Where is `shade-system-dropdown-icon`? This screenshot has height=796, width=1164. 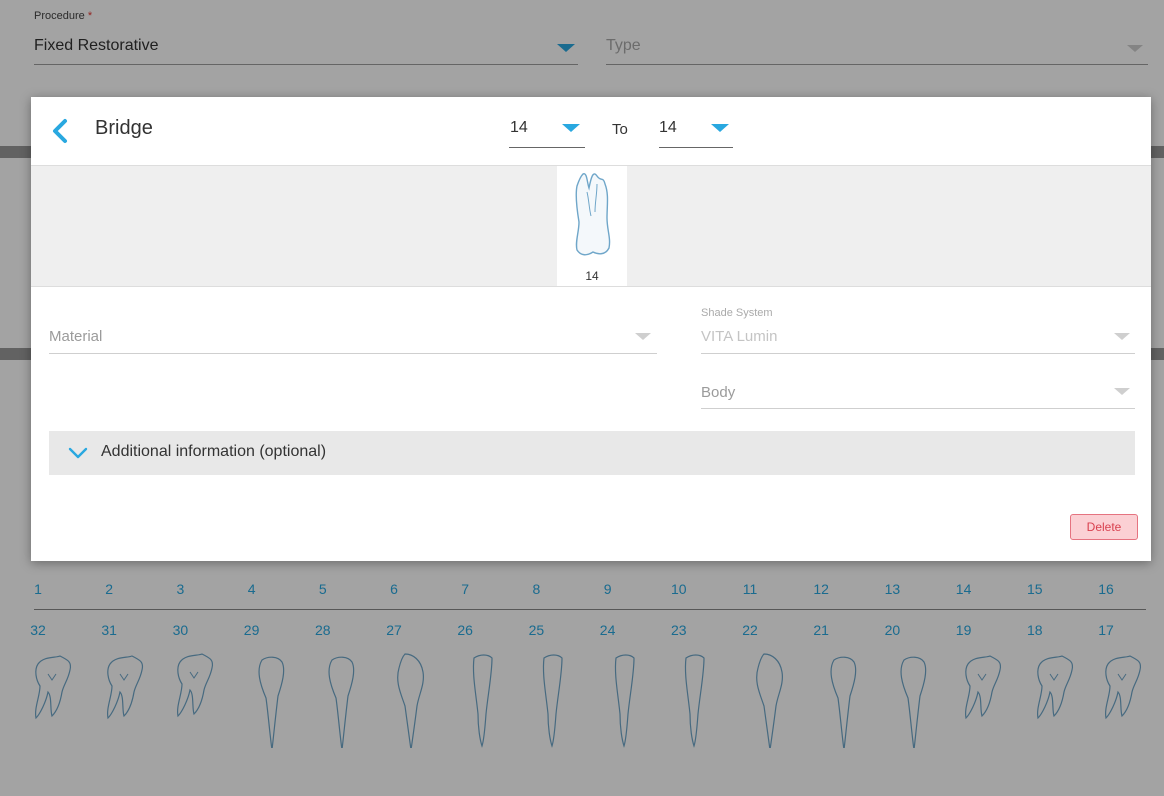
shade-system-dropdown-icon is located at coordinates (1122, 336).